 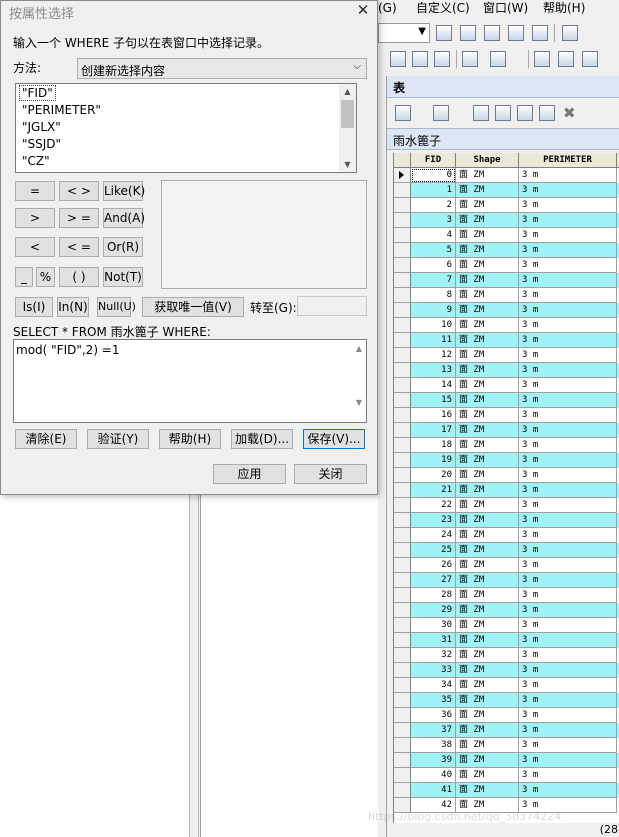 I want to click on table-row: 11 面 ZM 3 m, so click(x=506, y=340).